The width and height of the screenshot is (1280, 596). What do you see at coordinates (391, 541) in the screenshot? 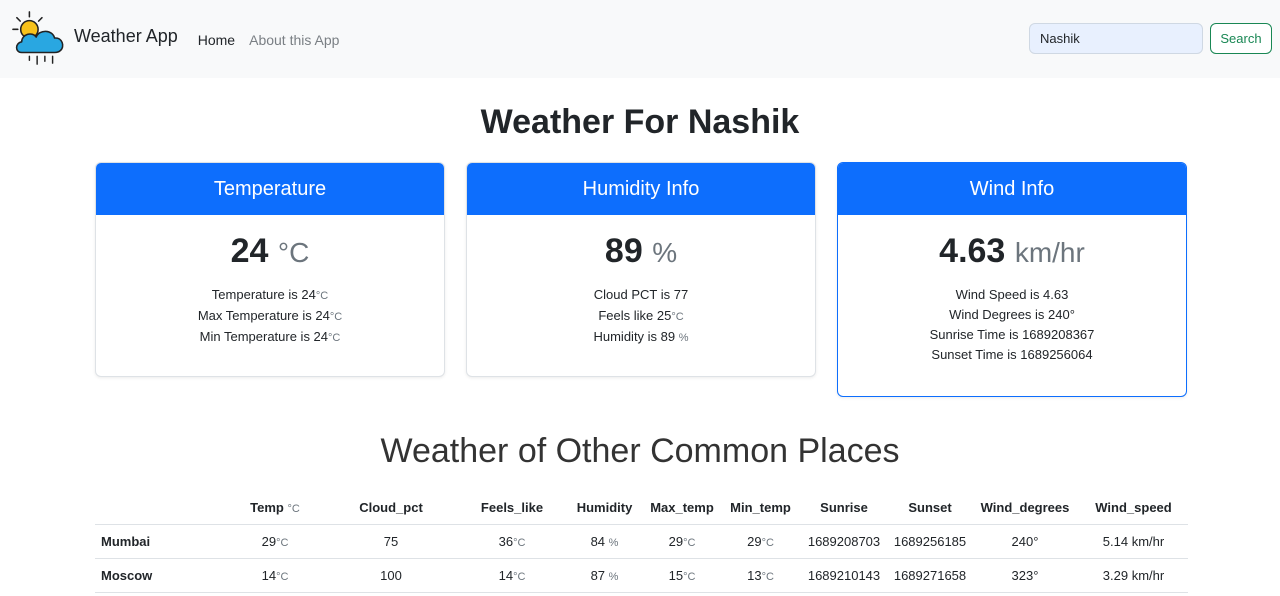
I see `cloud-pct-cell: 75` at bounding box center [391, 541].